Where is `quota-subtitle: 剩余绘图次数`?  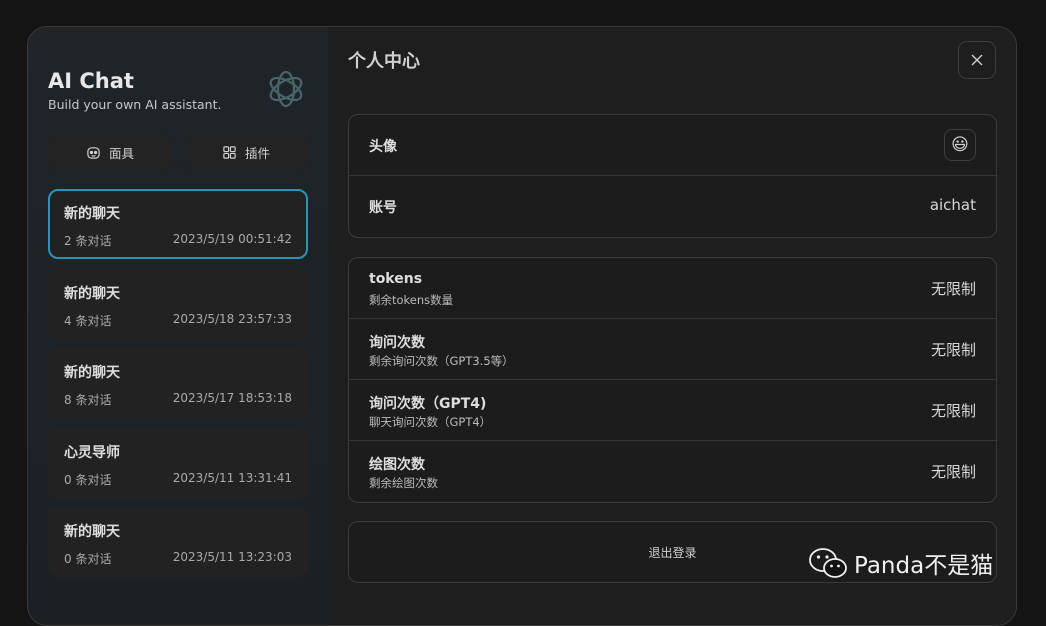
quota-subtitle: 剩余绘图次数 is located at coordinates (403, 483).